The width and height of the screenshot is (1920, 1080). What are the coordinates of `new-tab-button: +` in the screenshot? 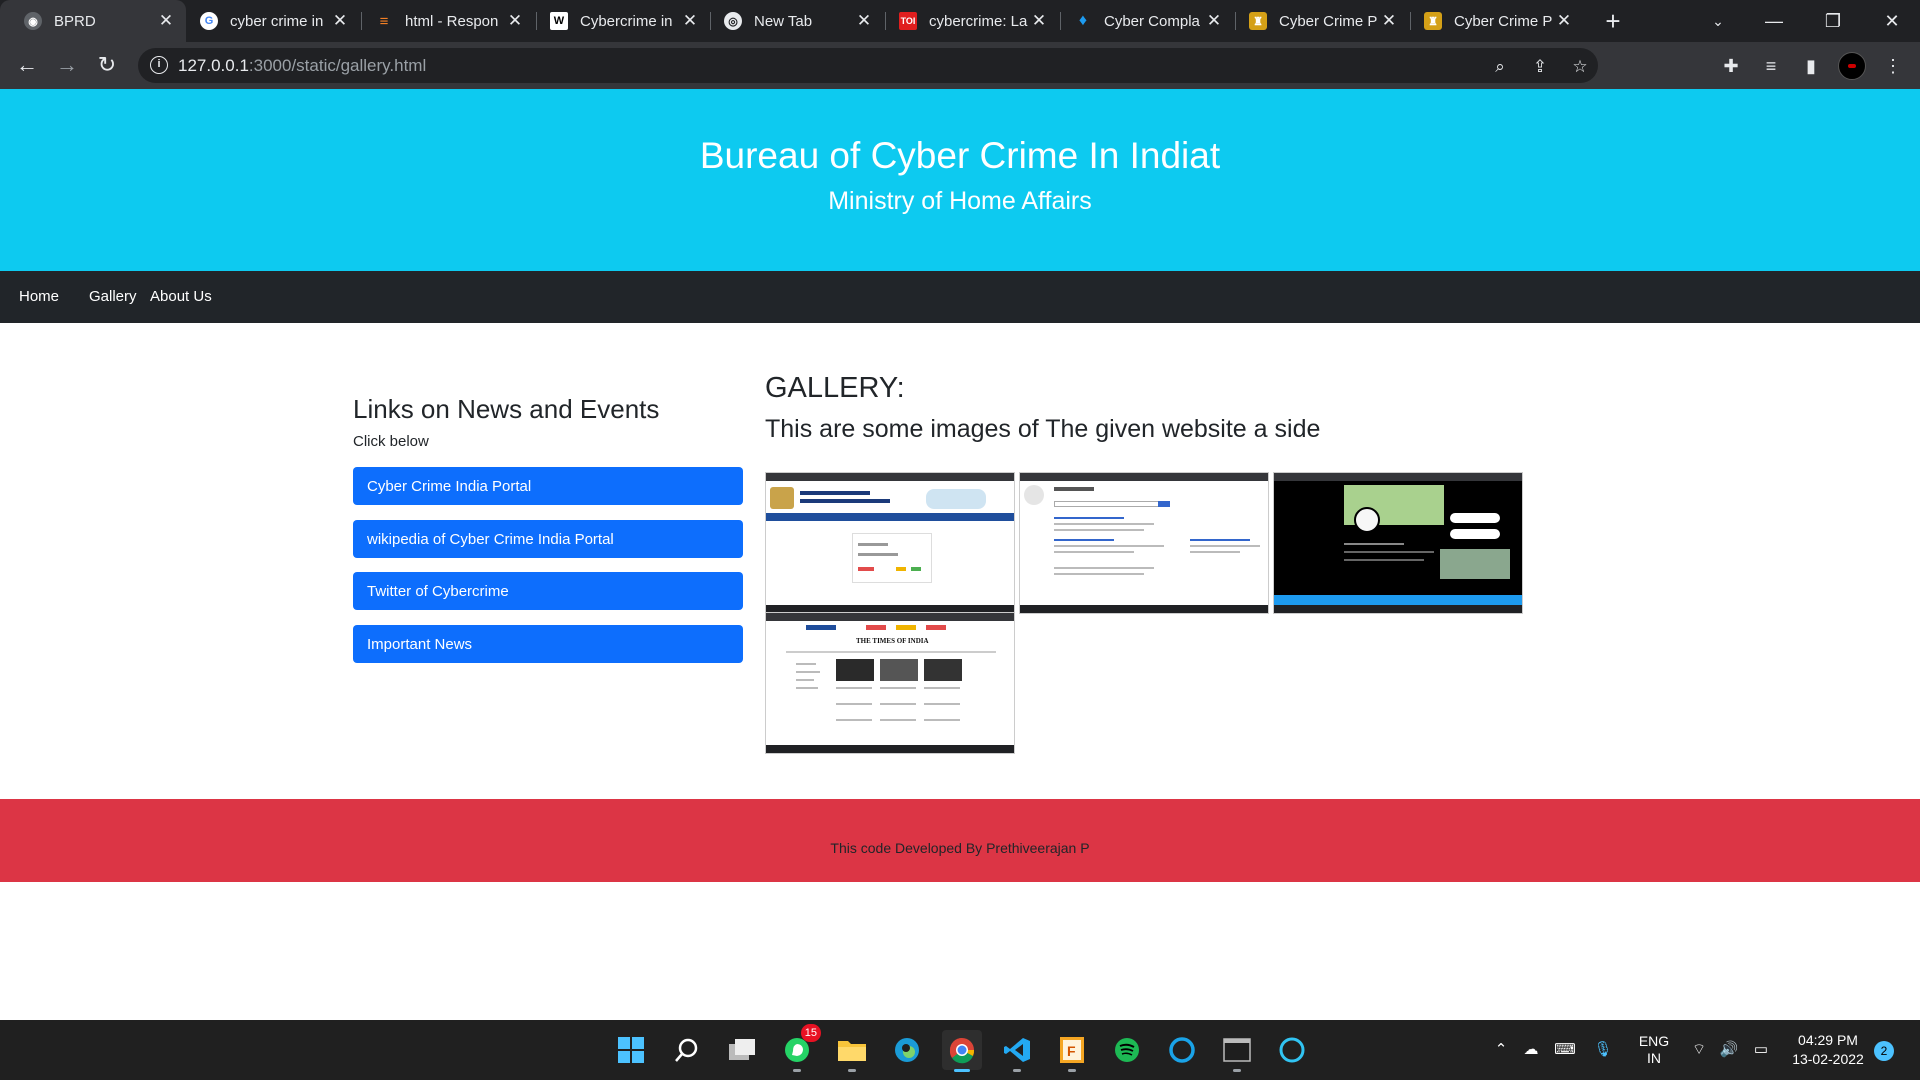 It's located at (1613, 21).